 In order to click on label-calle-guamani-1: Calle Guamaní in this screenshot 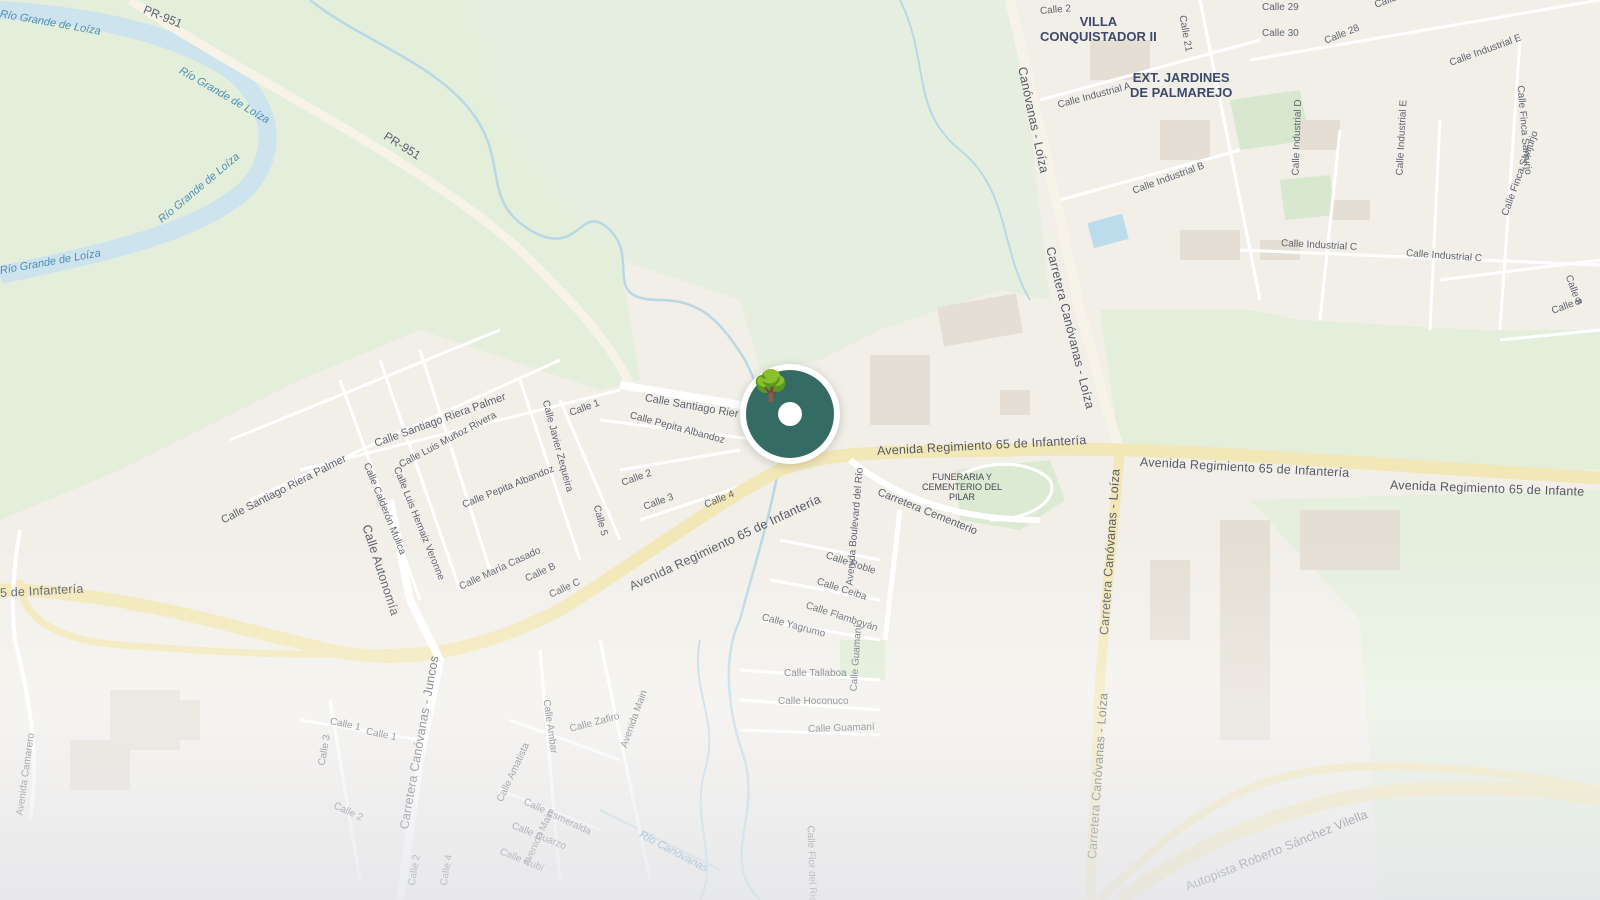, I will do `click(841, 728)`.